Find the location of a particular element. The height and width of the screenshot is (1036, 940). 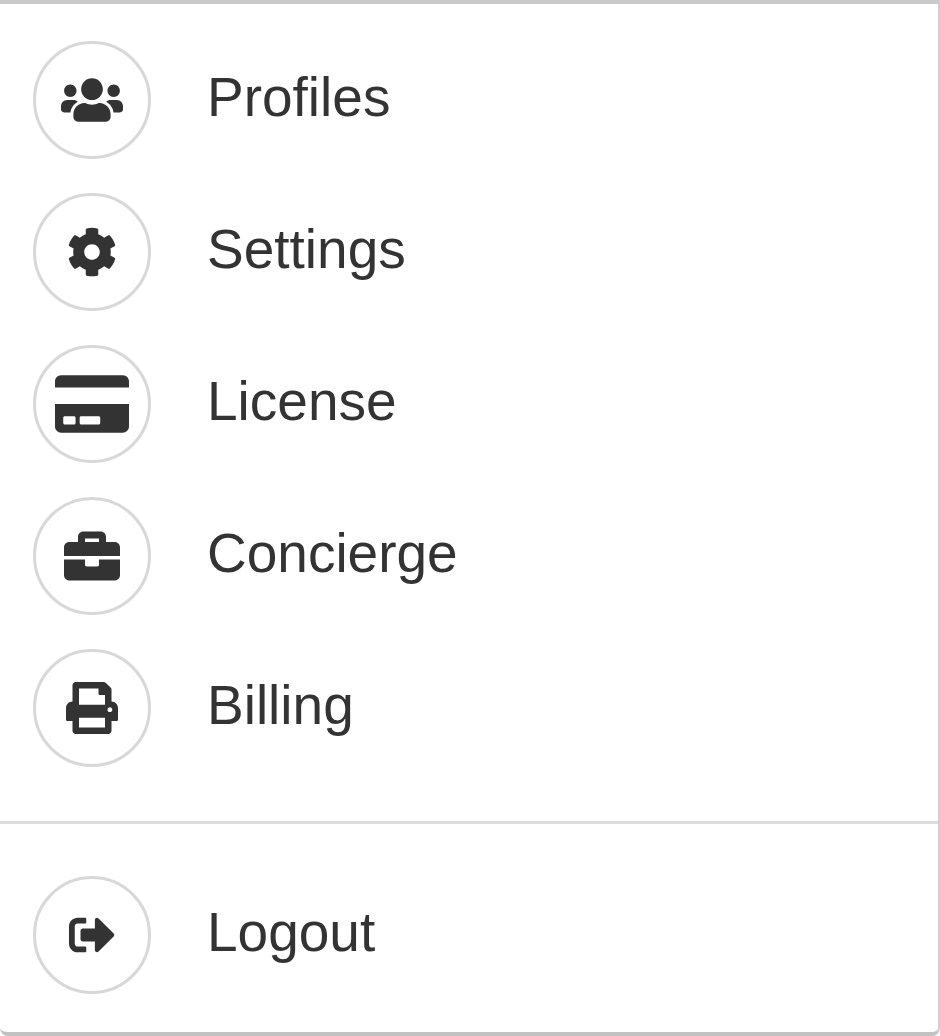

credit-card-icon is located at coordinates (92, 404).